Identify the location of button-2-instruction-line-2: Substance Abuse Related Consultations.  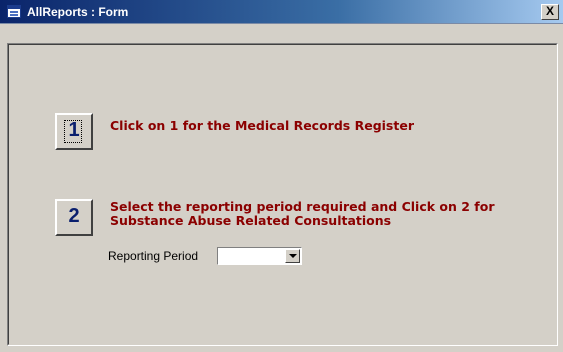
(251, 220).